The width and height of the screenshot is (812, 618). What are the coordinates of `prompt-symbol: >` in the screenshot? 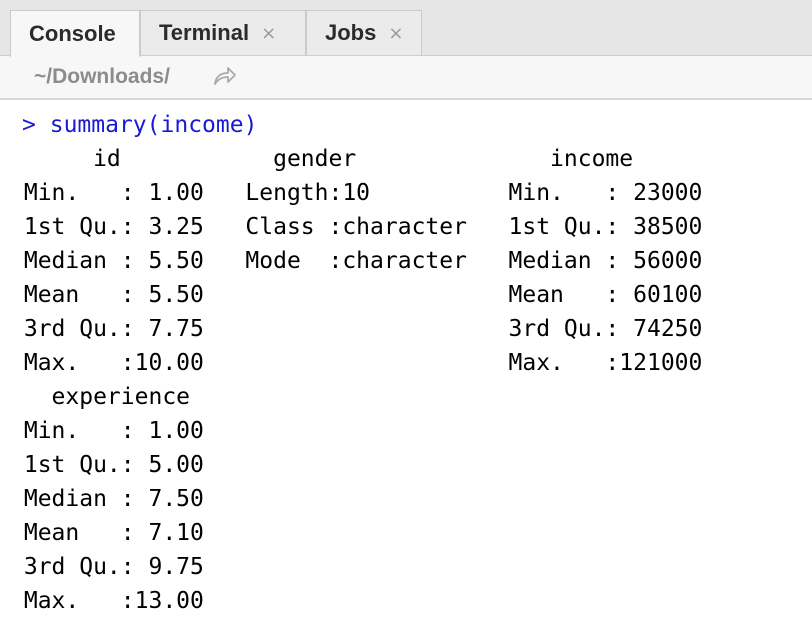 It's located at (29, 125).